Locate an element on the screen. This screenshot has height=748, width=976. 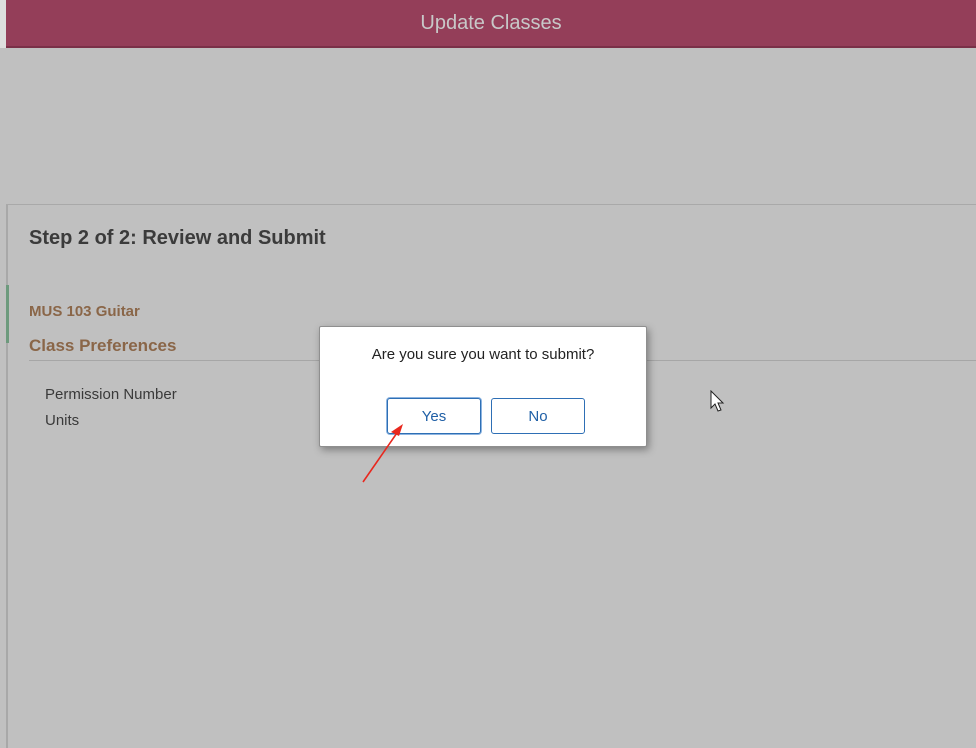
left-rail-accent is located at coordinates (7, 314).